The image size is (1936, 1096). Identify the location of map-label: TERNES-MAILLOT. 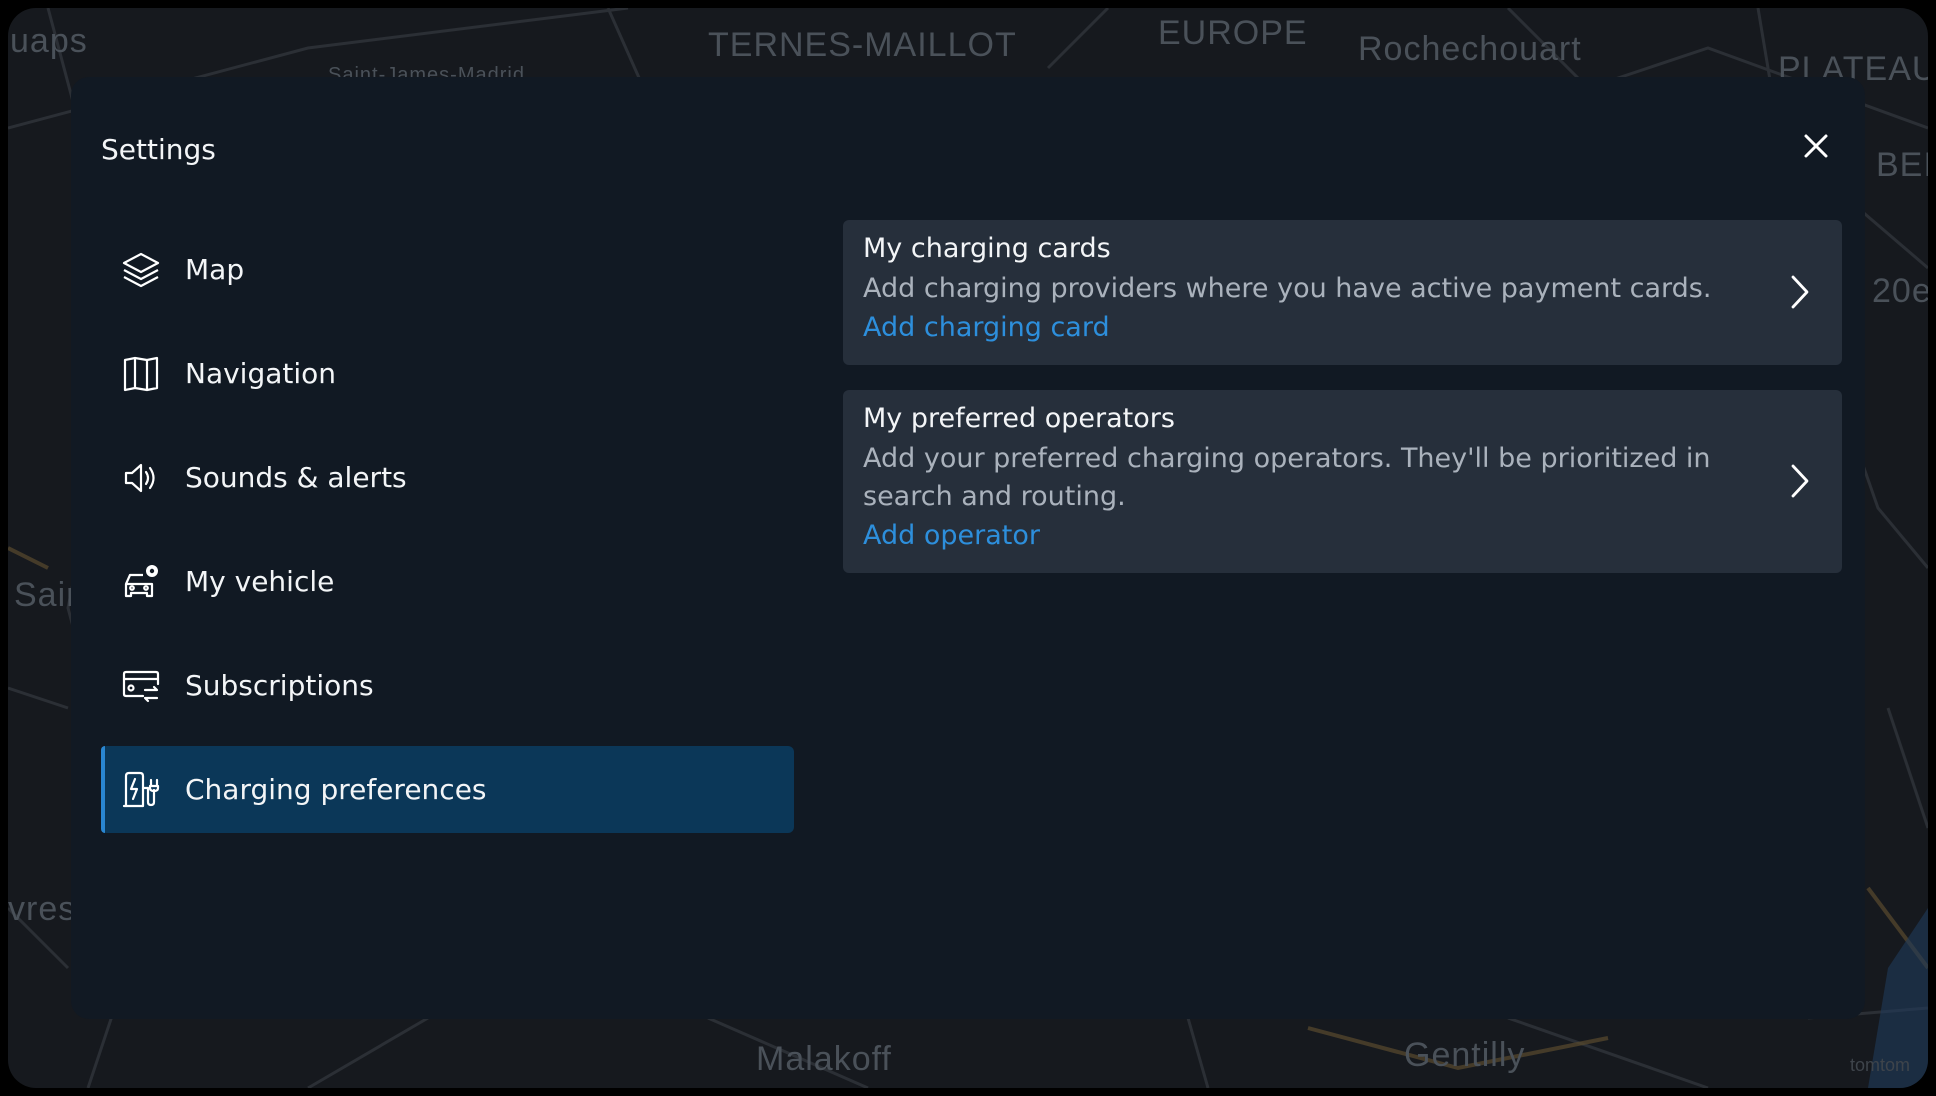
(862, 45).